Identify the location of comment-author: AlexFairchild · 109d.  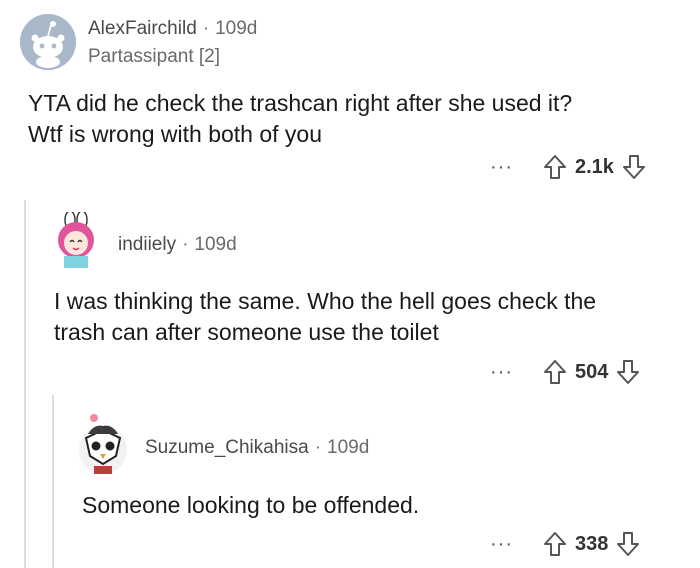
(172, 29).